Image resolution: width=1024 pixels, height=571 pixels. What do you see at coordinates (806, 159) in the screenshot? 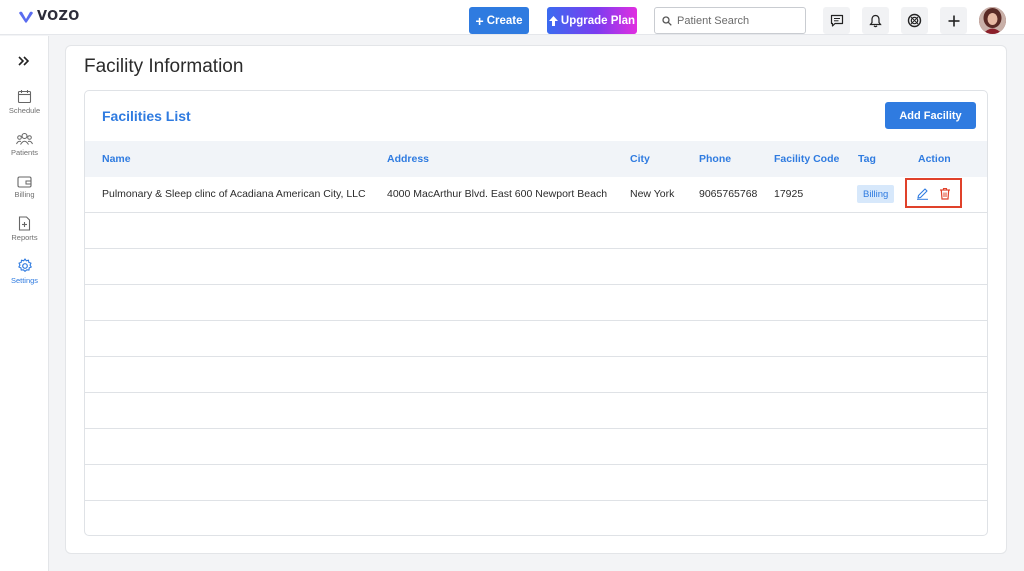
I see `column-header-facility-code: Facility Code` at bounding box center [806, 159].